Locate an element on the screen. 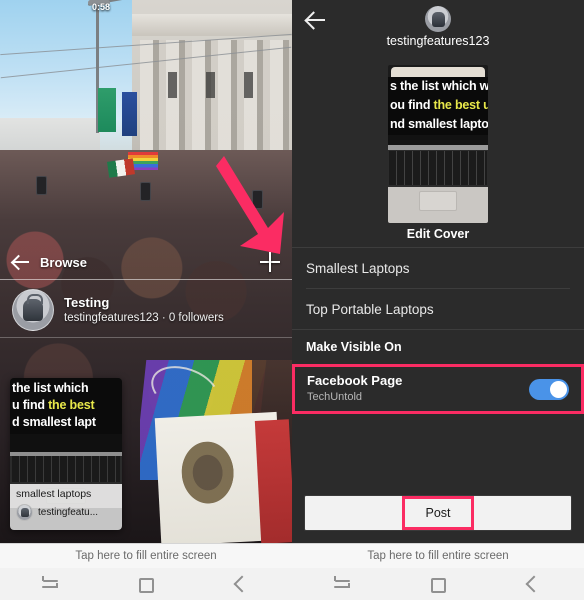 This screenshot has height=600, width=584. overlay-line-2: u find the best is located at coordinates (53, 405).